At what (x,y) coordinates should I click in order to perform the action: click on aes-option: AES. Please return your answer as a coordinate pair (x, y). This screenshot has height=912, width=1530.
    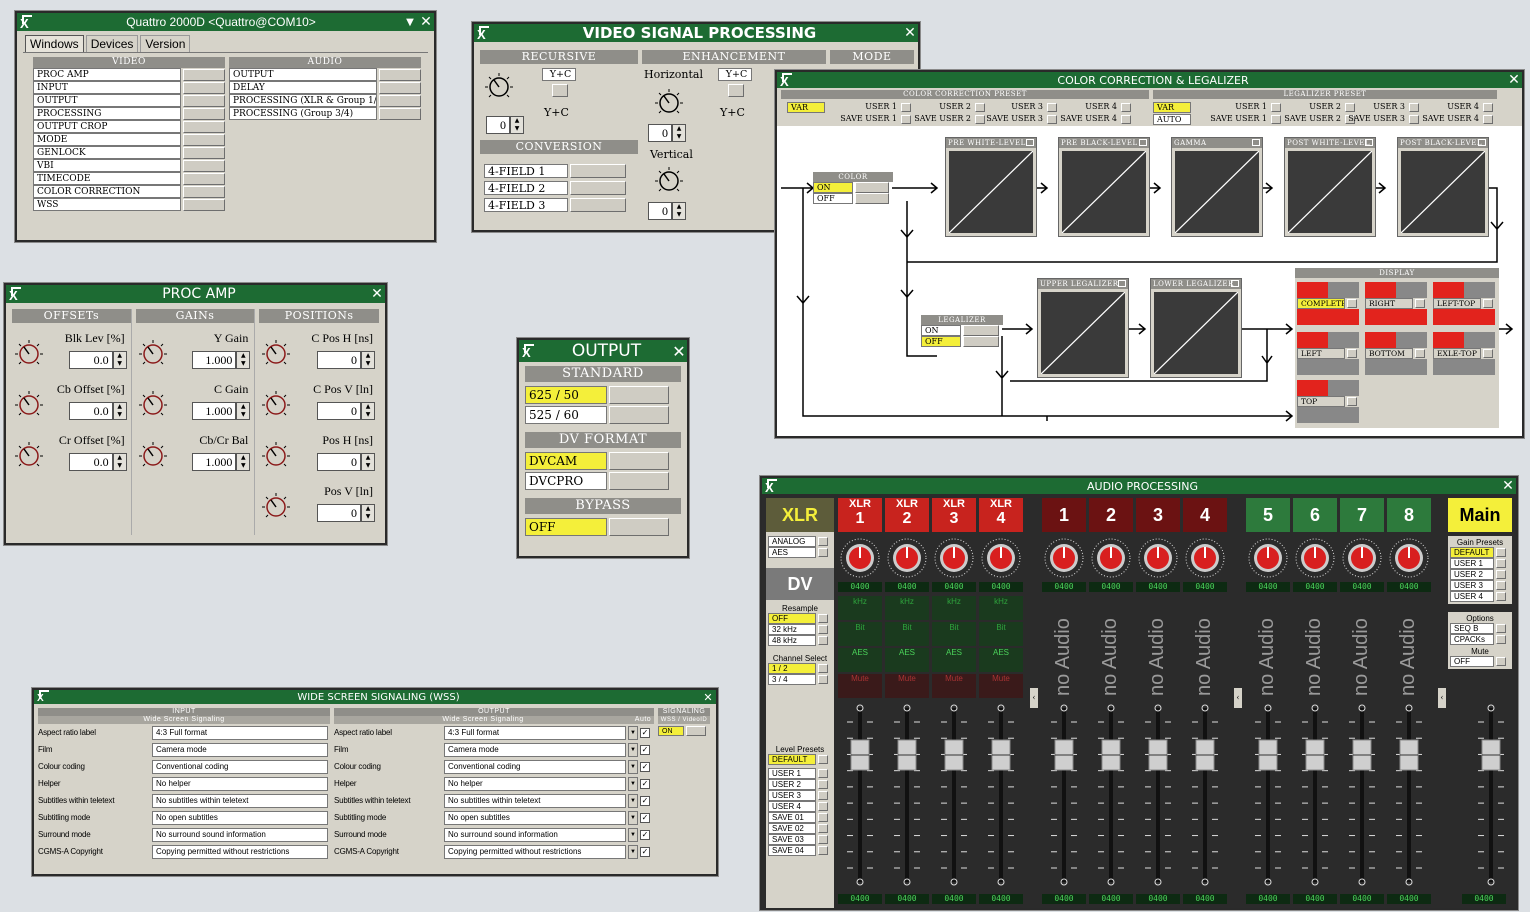
    Looking at the image, I should click on (792, 552).